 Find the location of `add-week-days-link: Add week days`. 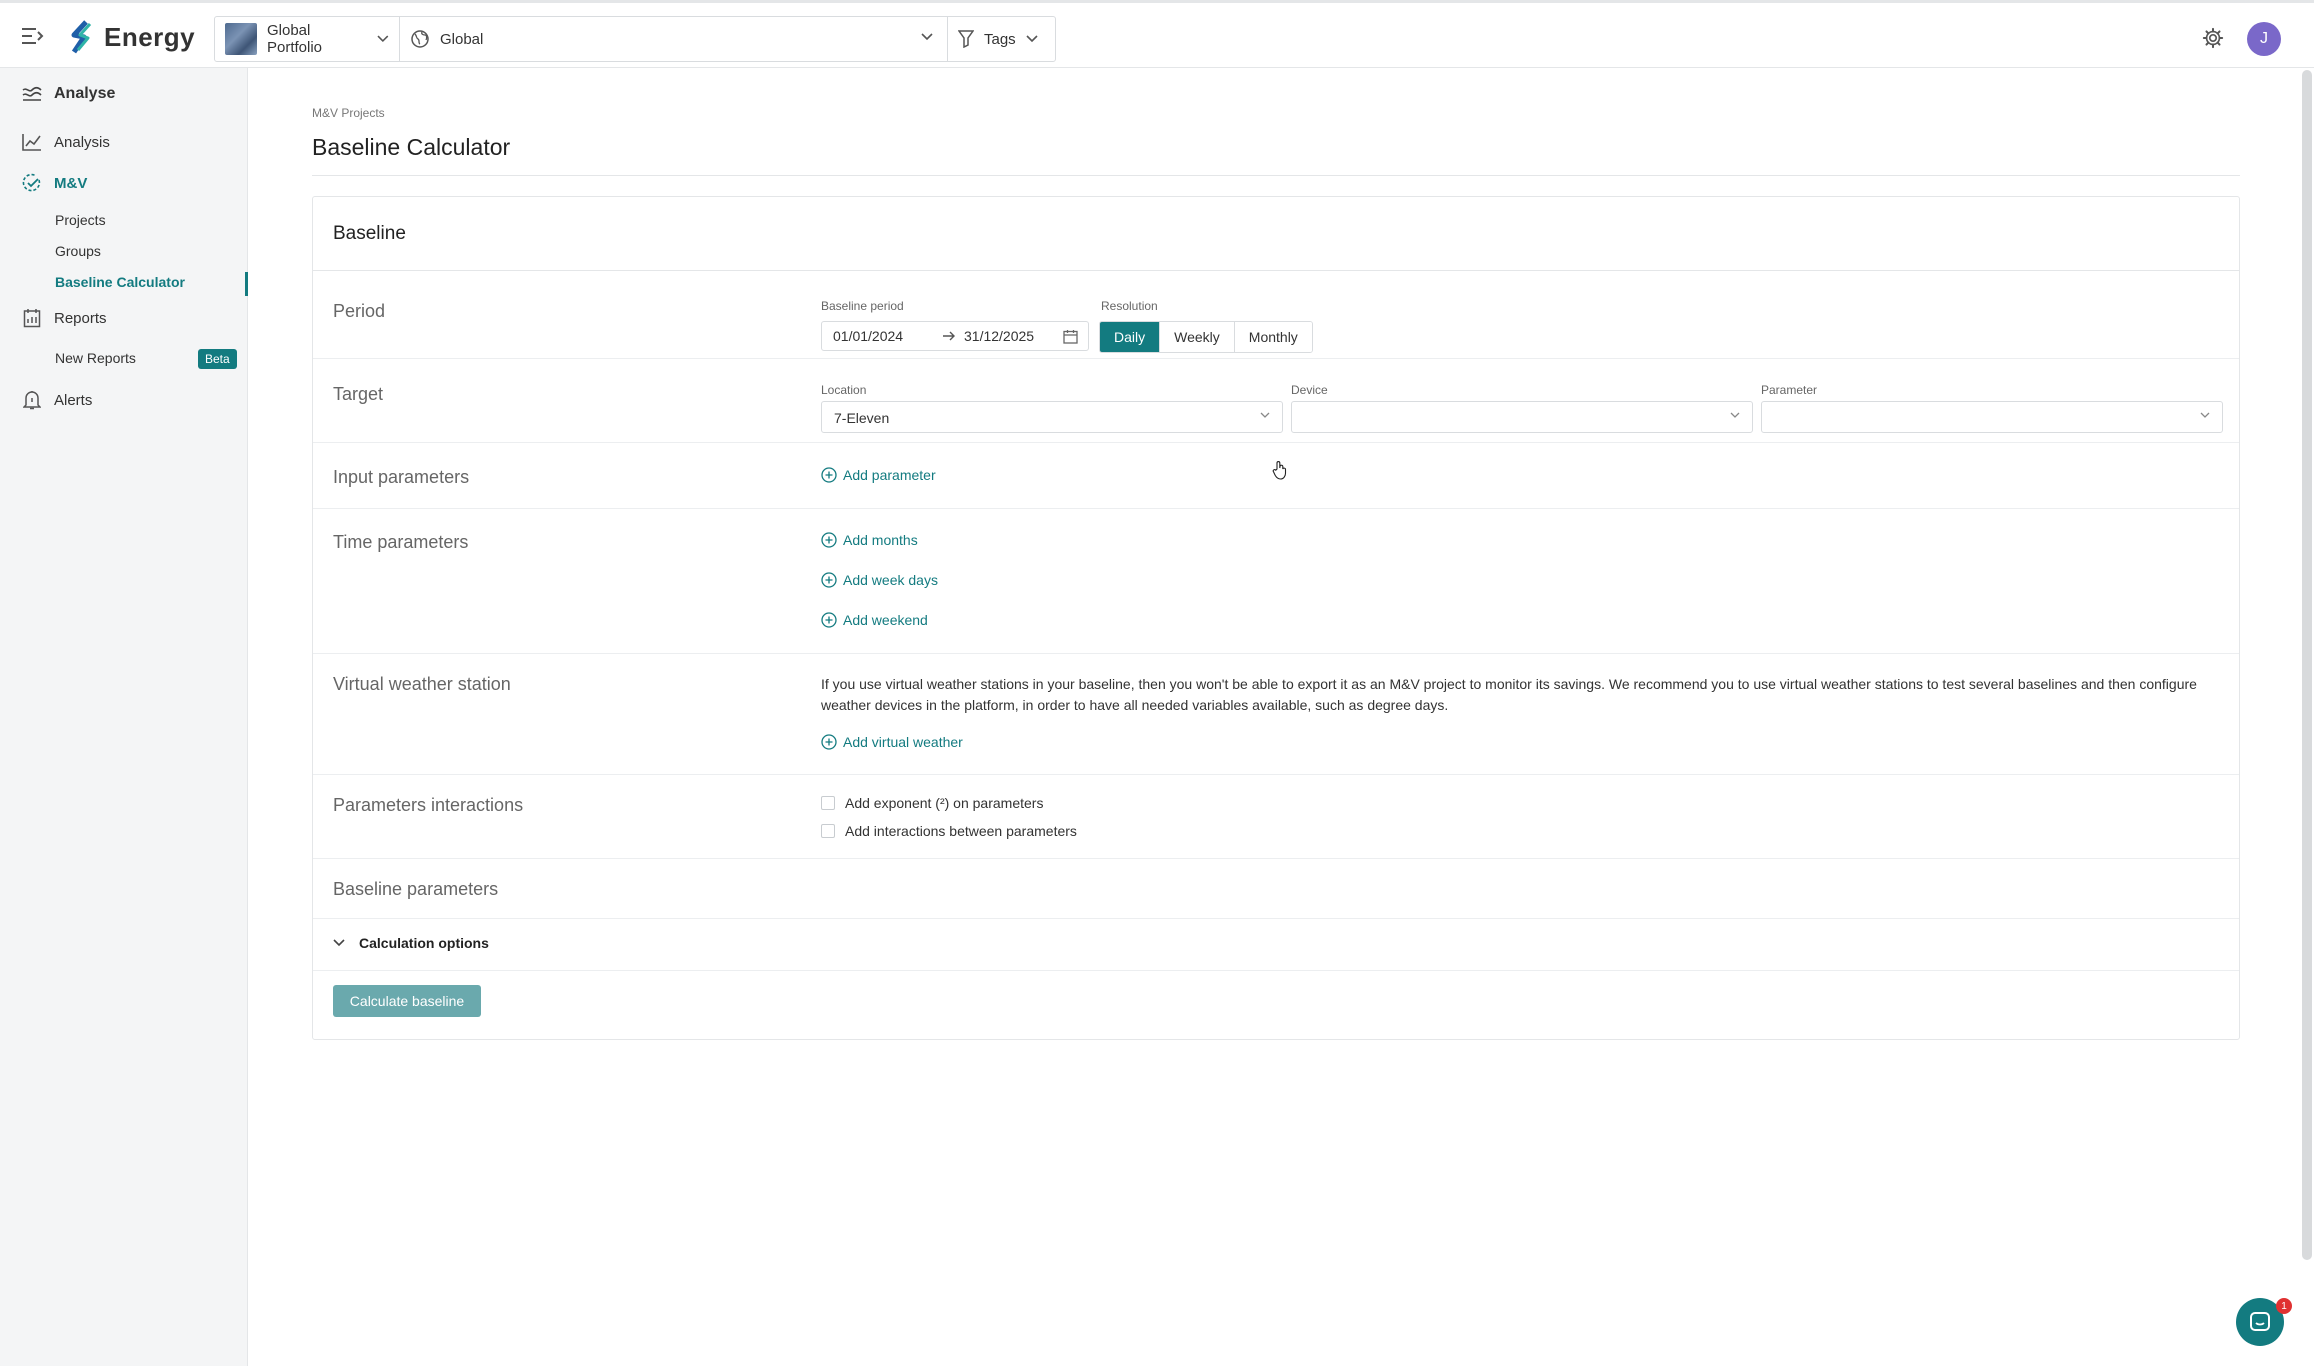

add-week-days-link: Add week days is located at coordinates (879, 580).